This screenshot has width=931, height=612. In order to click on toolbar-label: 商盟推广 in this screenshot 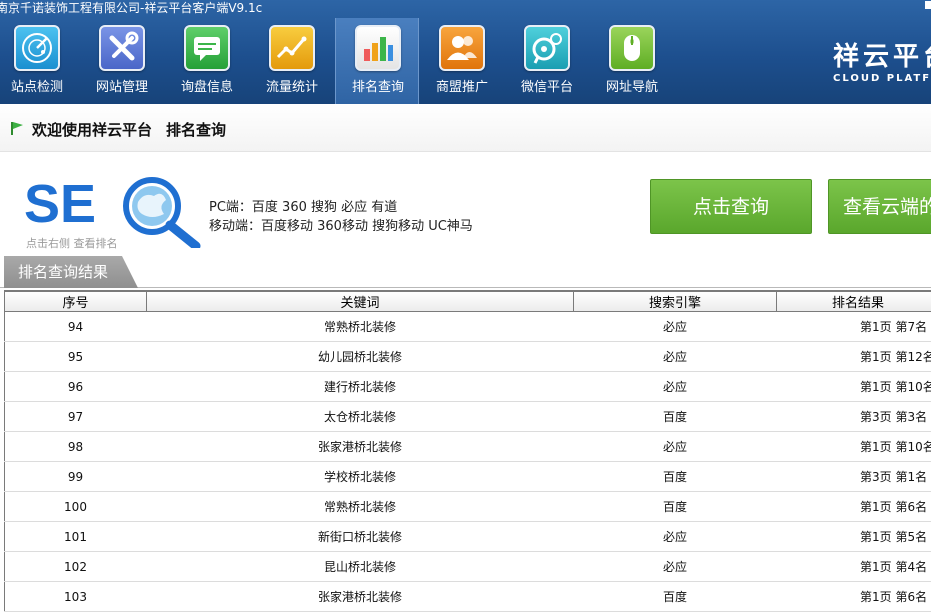, I will do `click(462, 85)`.